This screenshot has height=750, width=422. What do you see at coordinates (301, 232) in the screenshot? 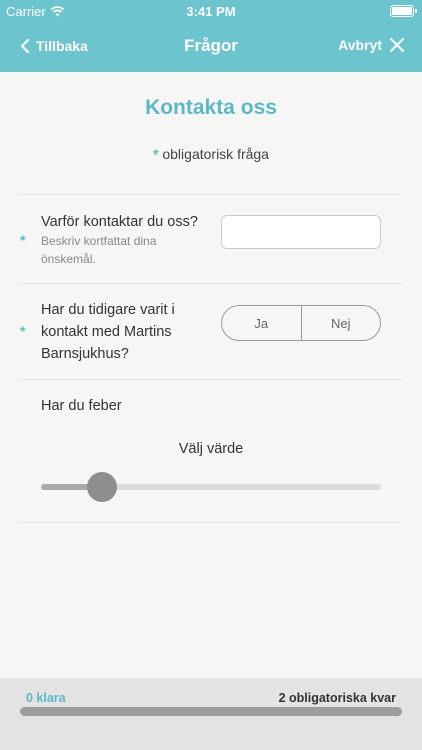
I see `reason-input` at bounding box center [301, 232].